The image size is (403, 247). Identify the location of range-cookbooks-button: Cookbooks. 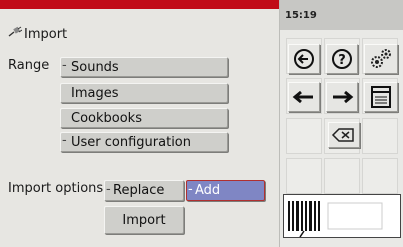
(144, 118).